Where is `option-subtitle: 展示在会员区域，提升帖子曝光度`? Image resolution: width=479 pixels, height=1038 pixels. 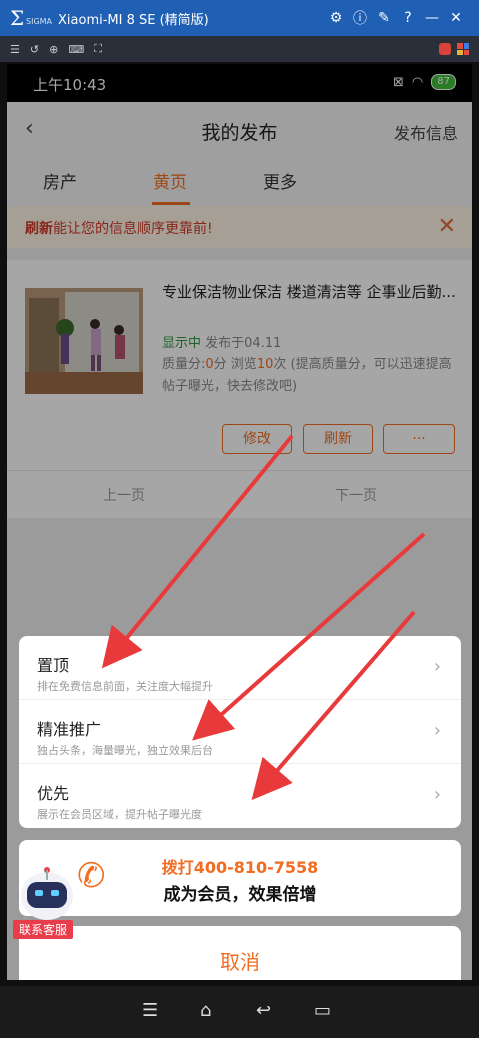 option-subtitle: 展示在会员区域，提升帖子曝光度 is located at coordinates (119, 814).